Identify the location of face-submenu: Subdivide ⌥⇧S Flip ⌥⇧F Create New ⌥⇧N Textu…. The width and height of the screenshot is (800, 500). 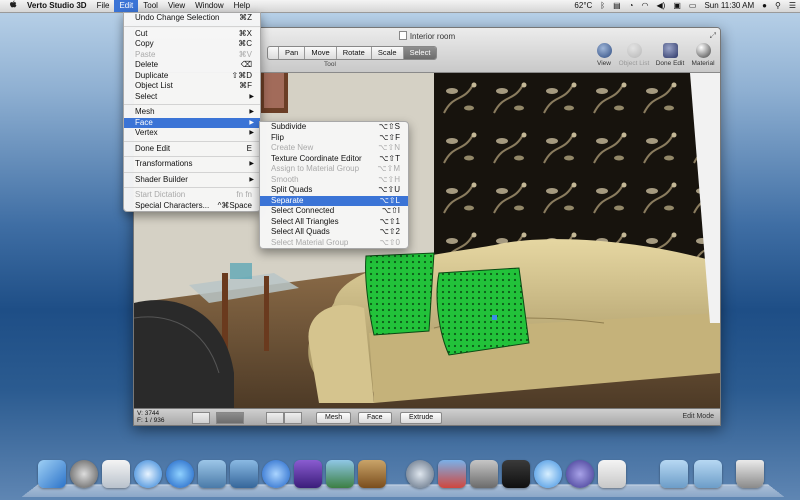
(334, 185).